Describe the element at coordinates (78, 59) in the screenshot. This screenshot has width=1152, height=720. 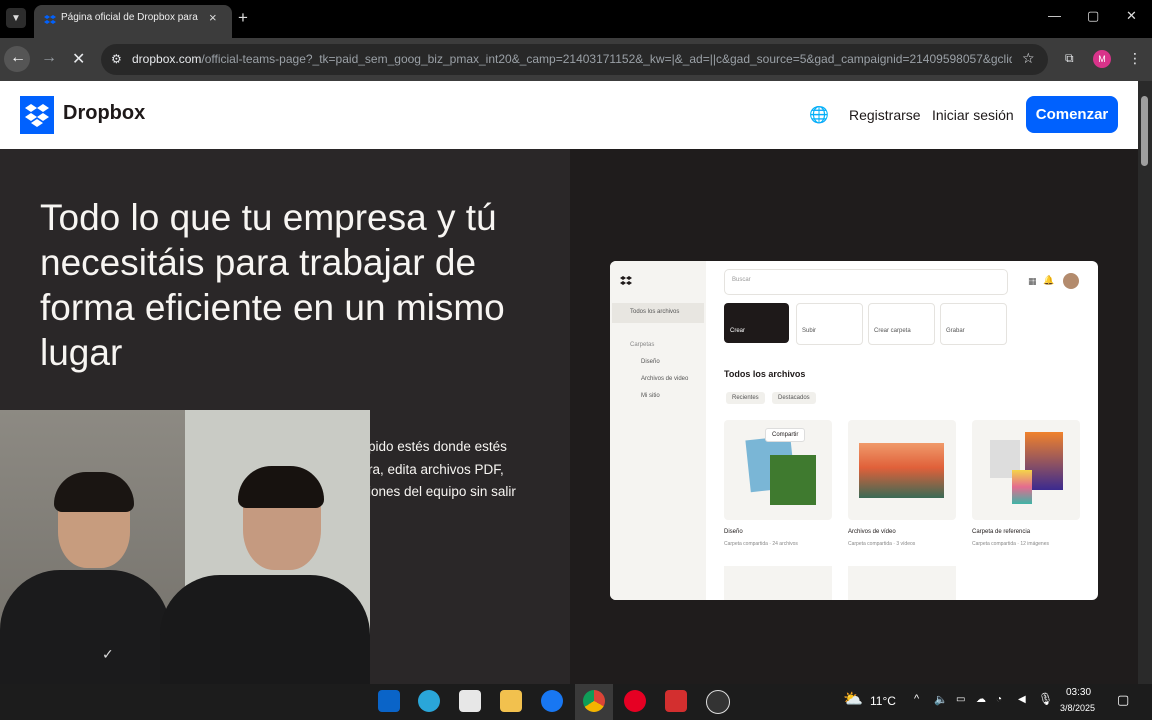
I see `stop-loading-button: ✕` at that location.